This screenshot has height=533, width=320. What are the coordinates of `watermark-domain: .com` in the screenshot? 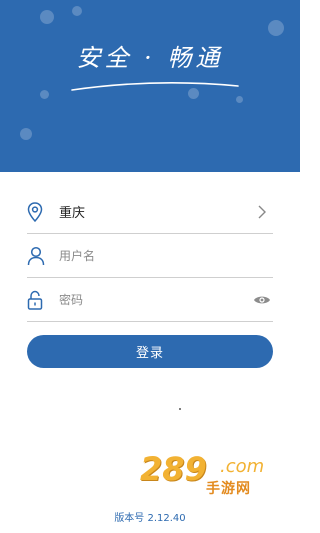 It's located at (242, 466).